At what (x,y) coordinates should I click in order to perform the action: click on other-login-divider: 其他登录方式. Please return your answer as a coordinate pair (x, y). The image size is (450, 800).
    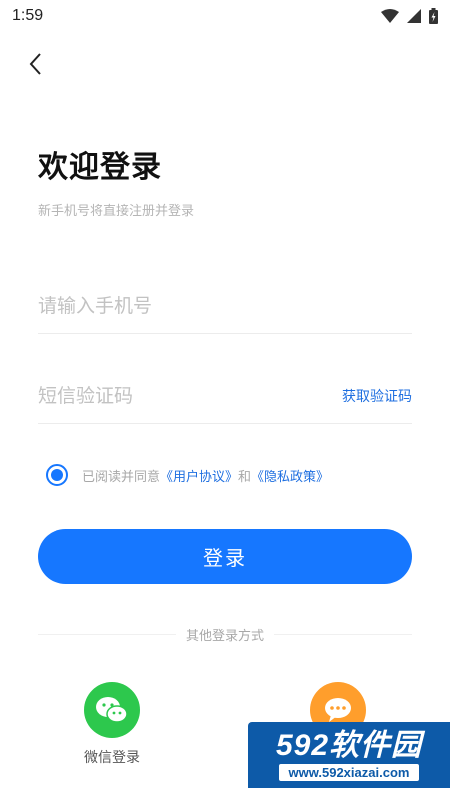
    Looking at the image, I should click on (225, 634).